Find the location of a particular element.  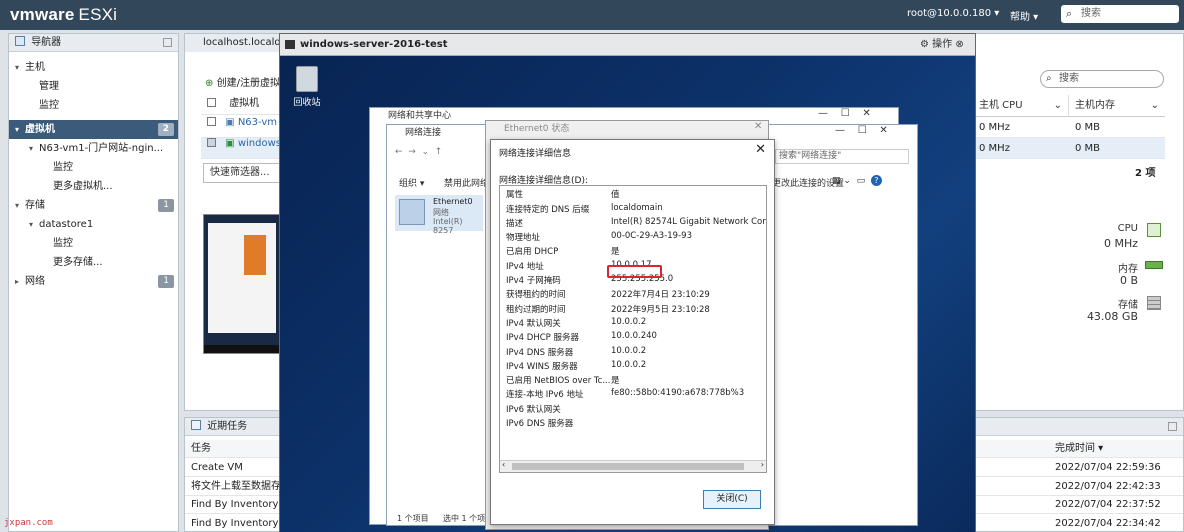

column-header-completed: 完成时间 ▾ is located at coordinates (1079, 449).